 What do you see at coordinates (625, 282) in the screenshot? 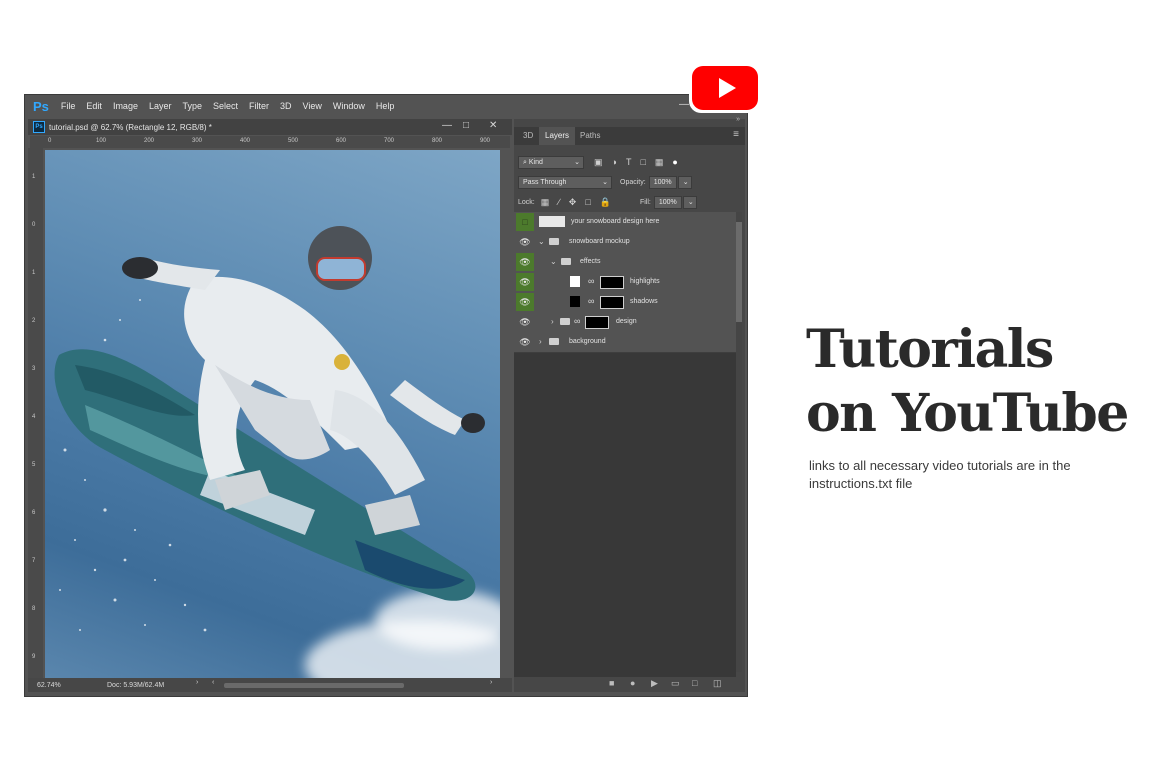
I see `layer-row: 👁 ∞ highlights` at bounding box center [625, 282].